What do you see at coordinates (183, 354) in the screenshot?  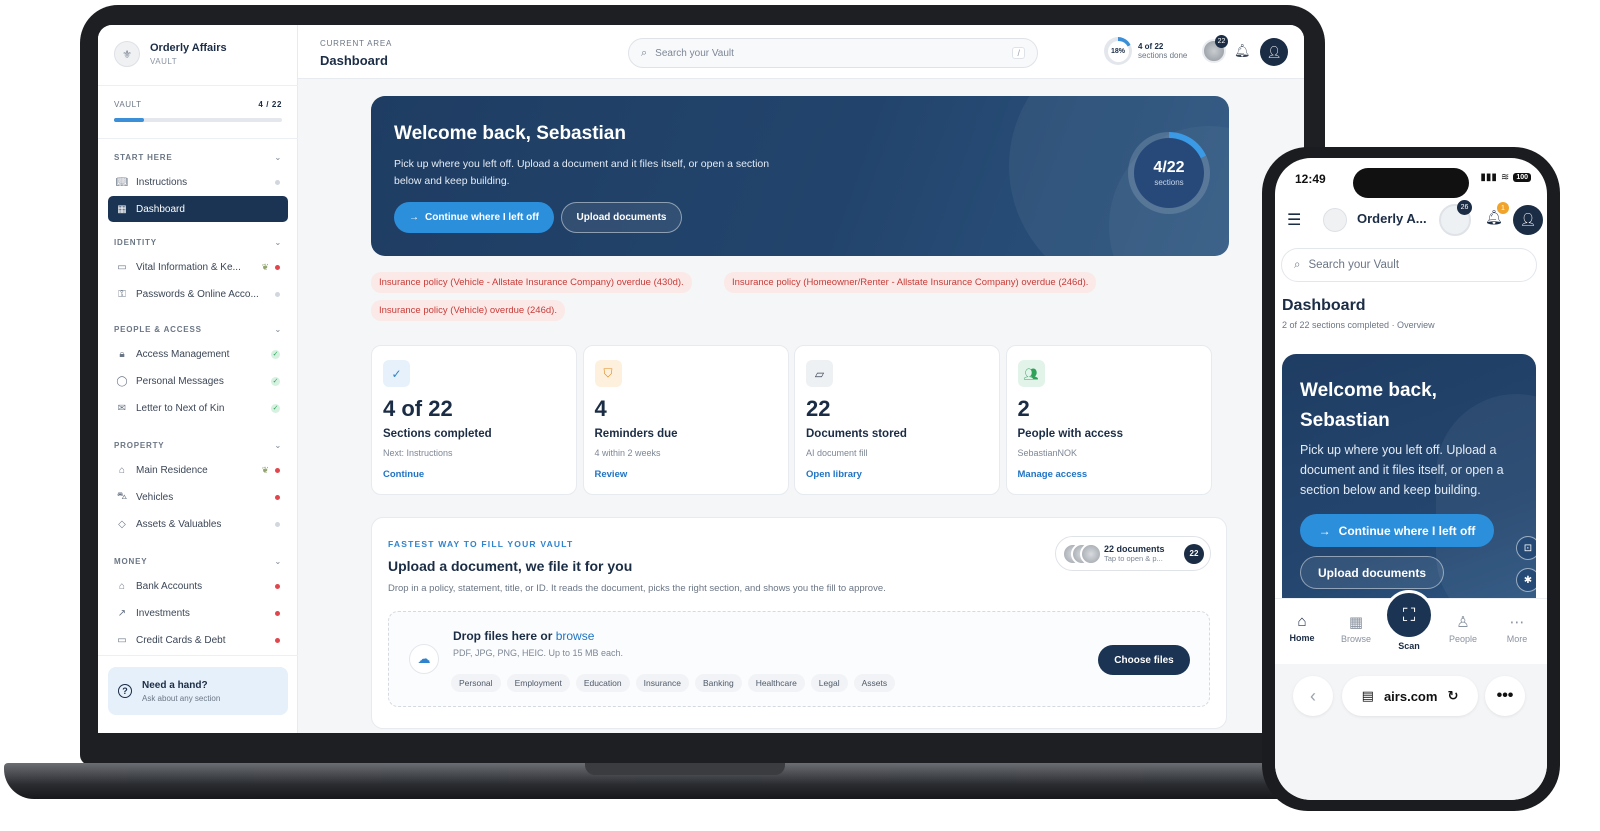 I see `sidebar-item-label: Access Management` at bounding box center [183, 354].